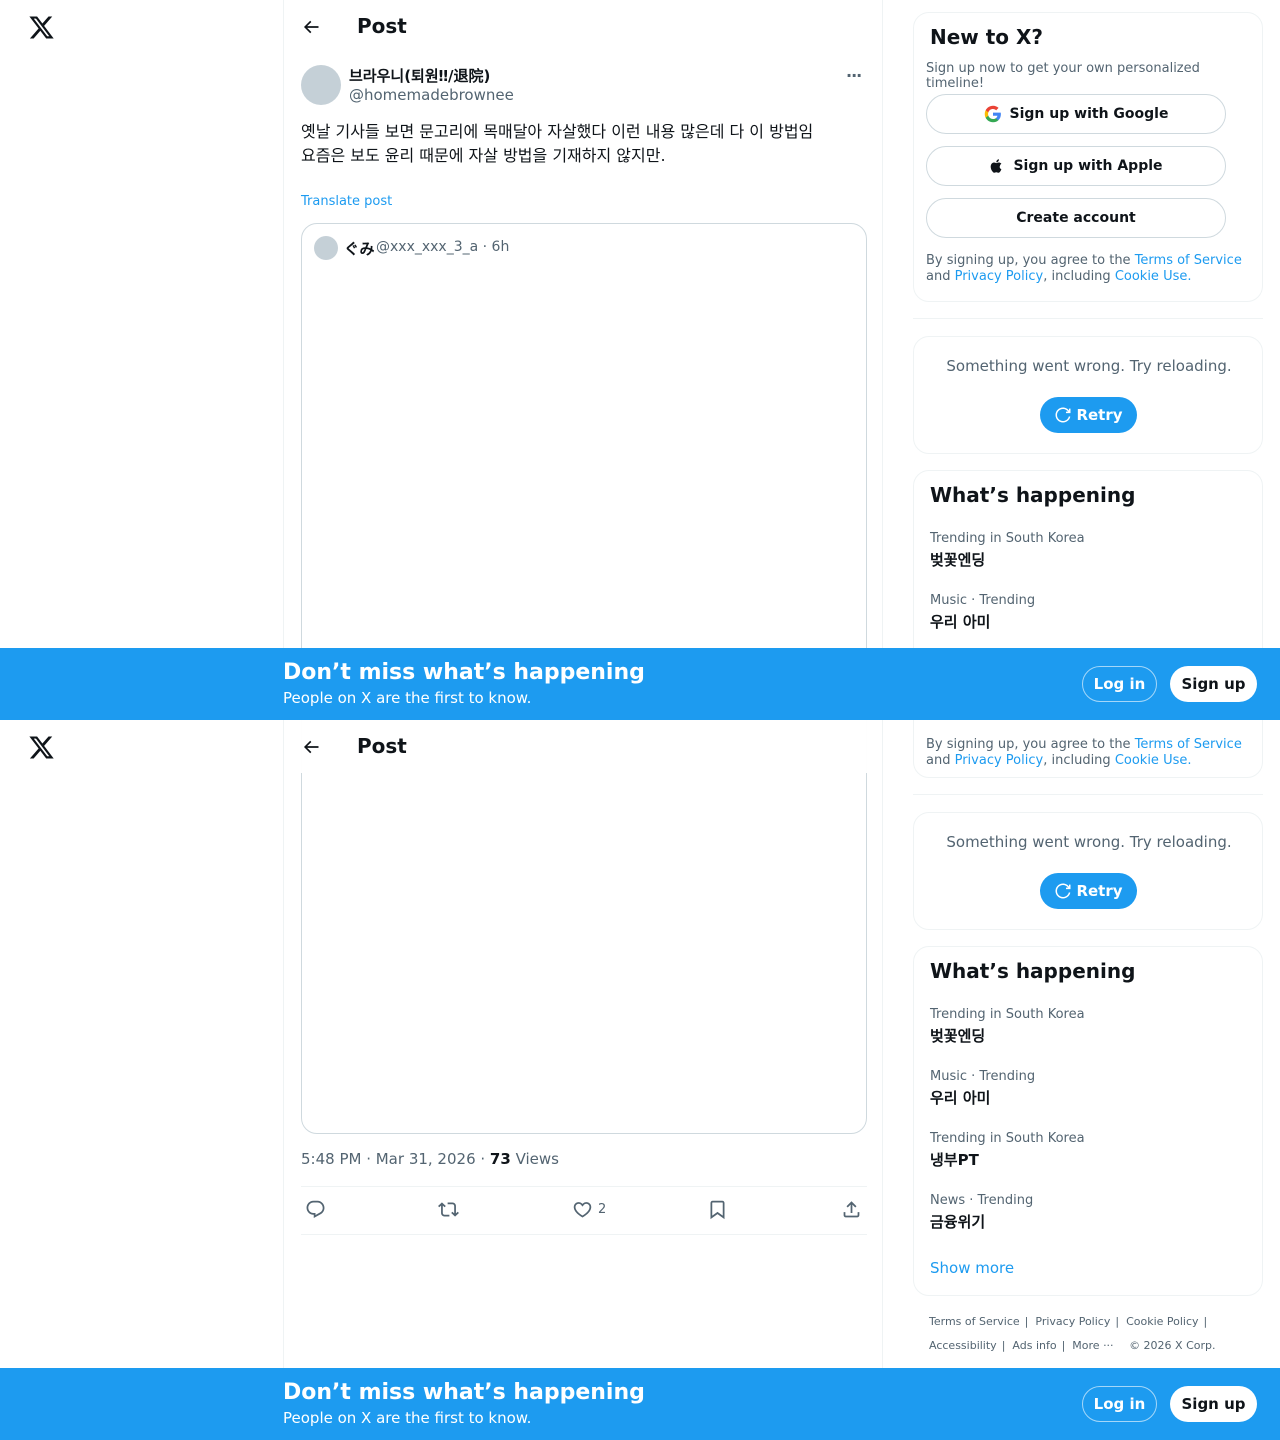  What do you see at coordinates (500, 1159) in the screenshot?
I see `views-count: 73` at bounding box center [500, 1159].